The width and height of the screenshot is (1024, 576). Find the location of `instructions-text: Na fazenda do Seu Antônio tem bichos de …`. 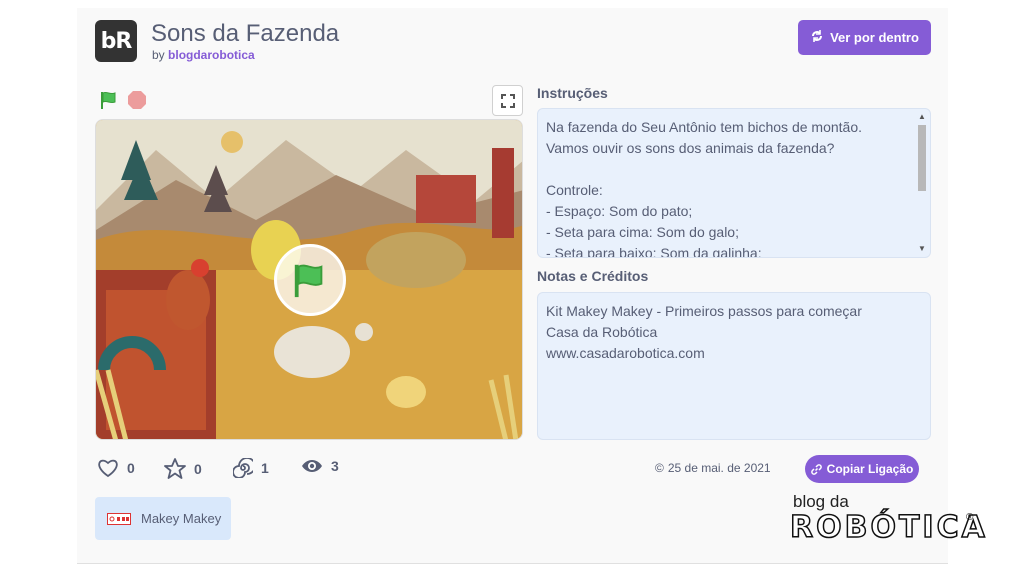

instructions-text: Na fazenda do Seu Antônio tem bichos de … is located at coordinates (704, 188).